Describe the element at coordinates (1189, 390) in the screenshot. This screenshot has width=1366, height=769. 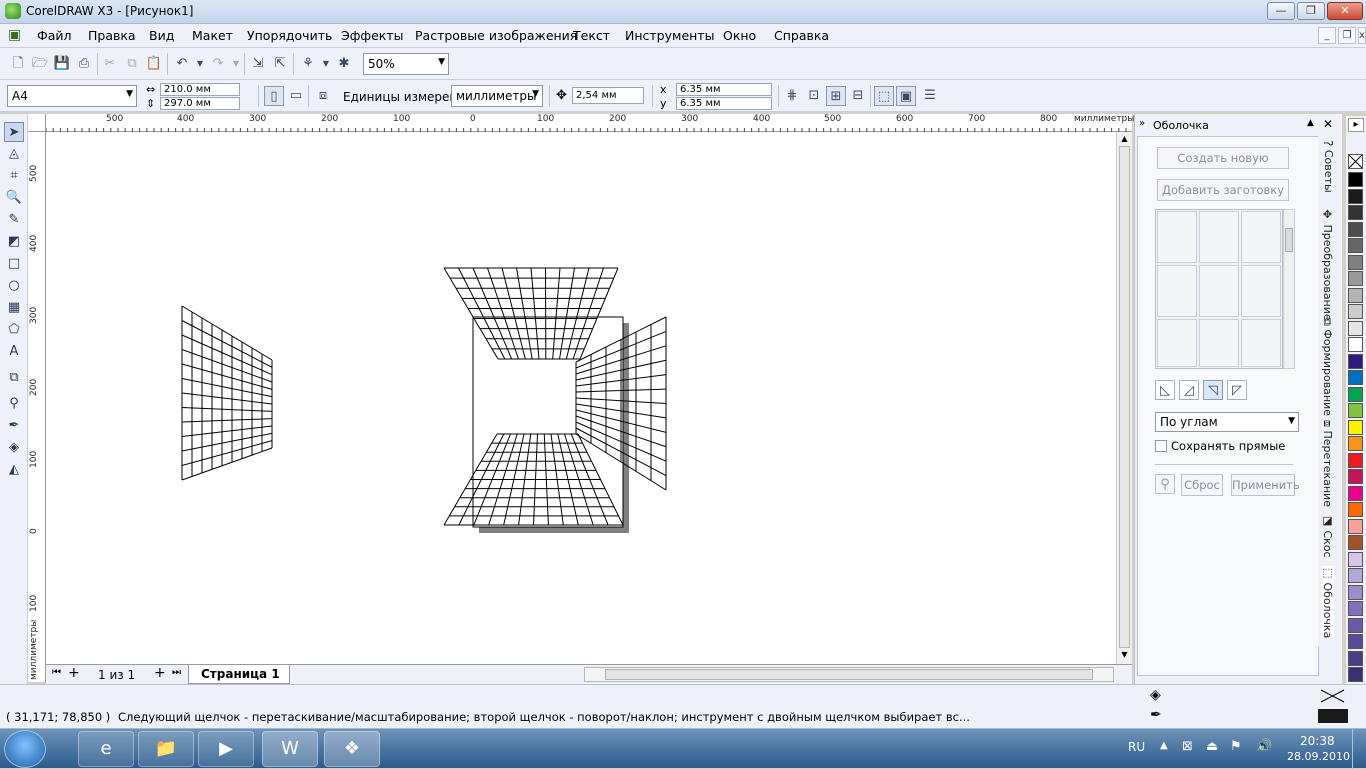
I see `single-arc-mode-icon: ◿` at that location.